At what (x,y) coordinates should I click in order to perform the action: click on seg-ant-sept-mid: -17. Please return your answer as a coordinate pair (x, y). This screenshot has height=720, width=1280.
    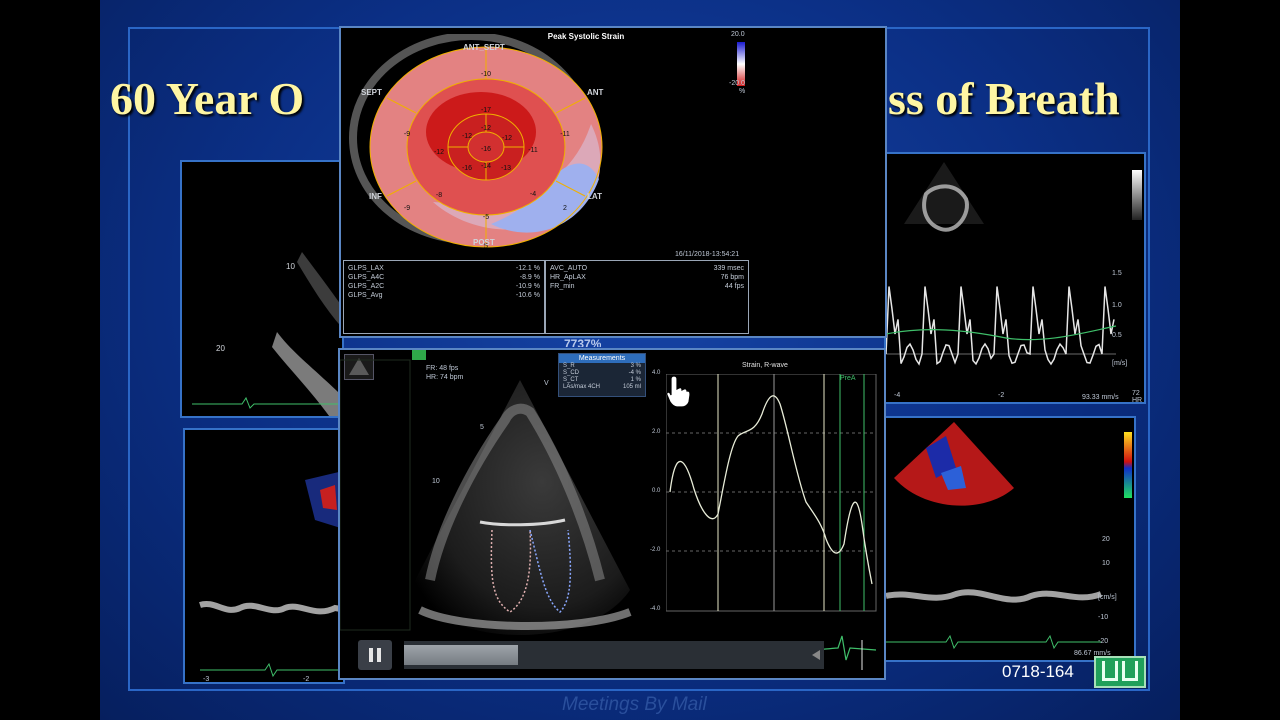
    Looking at the image, I should click on (486, 110).